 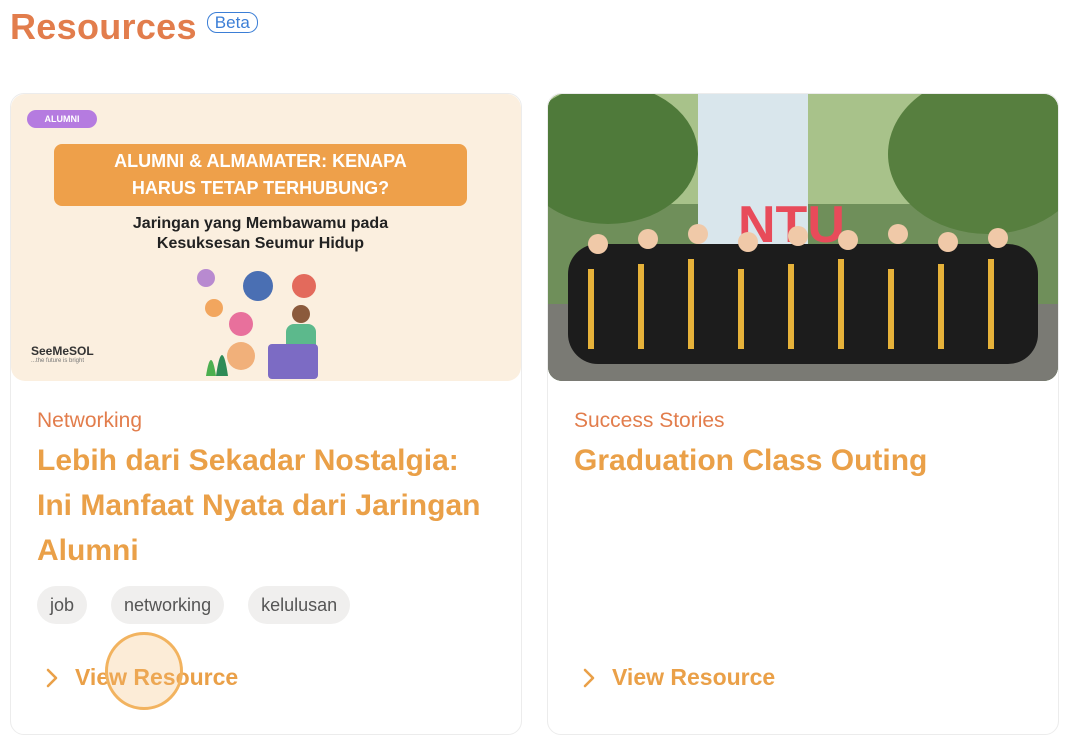 I want to click on beta-badge: Beta, so click(x=232, y=22).